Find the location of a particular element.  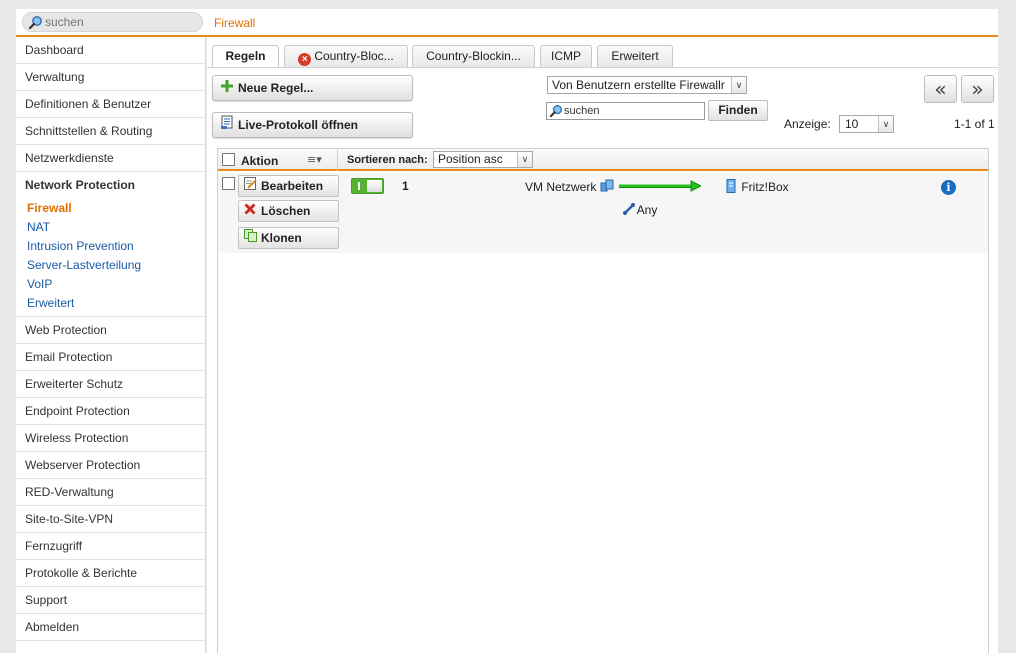

sidebar-subitem-intrusion-prevention: Intrusion Prevention is located at coordinates (110, 246).